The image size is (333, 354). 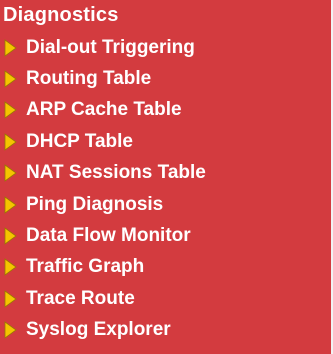 I want to click on menu-item-label: Syslog Explorer, so click(x=98, y=330).